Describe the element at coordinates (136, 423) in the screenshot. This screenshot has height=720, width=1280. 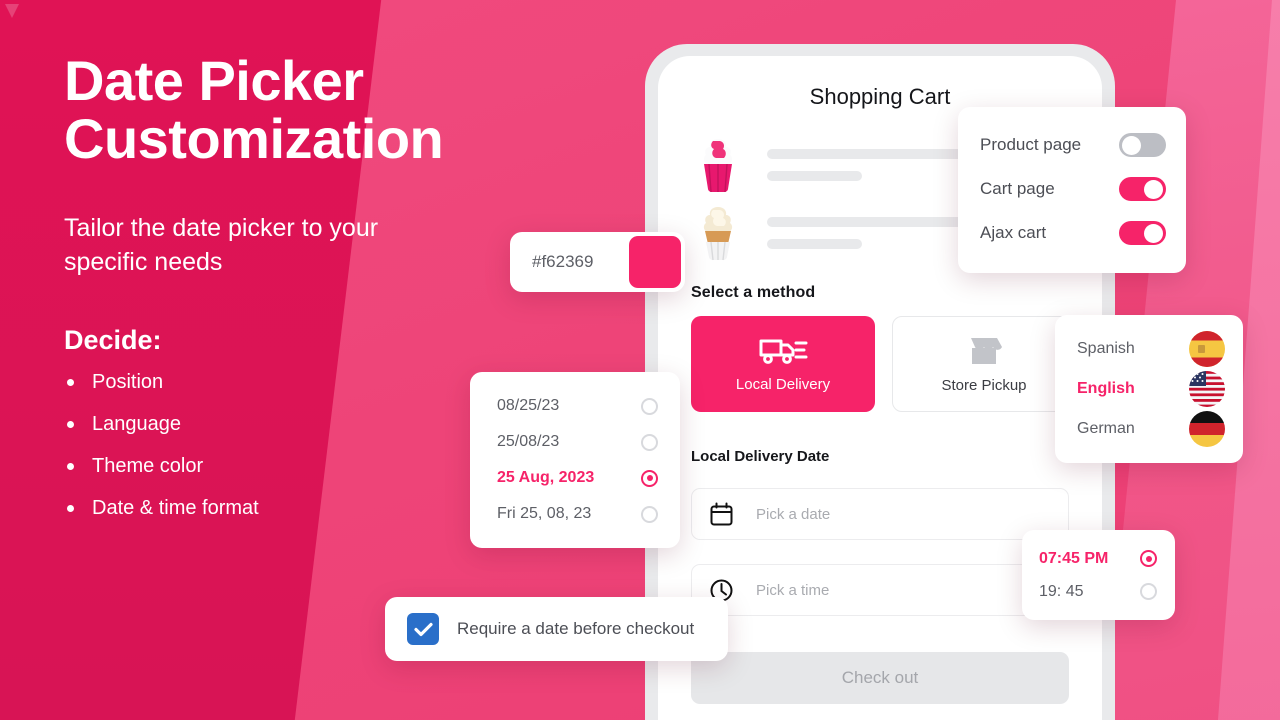
I see `bullet-label: Language` at that location.